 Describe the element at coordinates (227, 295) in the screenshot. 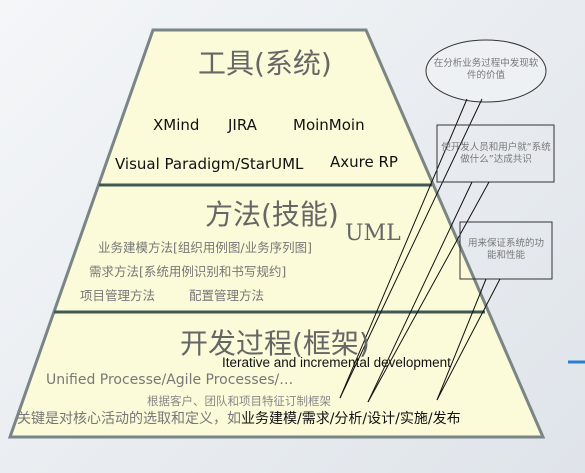

I see `method-item: 配置管理方法` at that location.